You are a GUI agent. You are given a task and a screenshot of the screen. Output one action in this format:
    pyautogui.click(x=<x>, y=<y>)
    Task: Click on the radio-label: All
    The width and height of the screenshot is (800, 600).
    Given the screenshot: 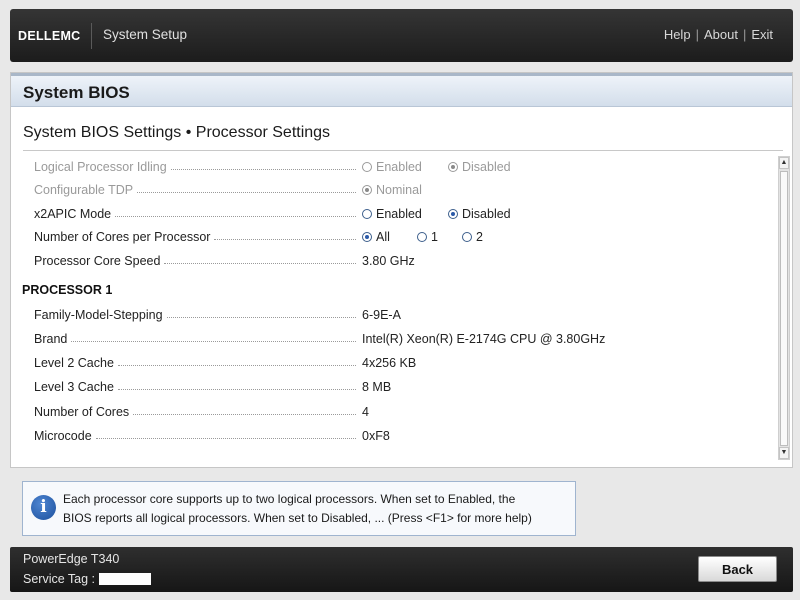 What is the action you would take?
    pyautogui.click(x=383, y=237)
    